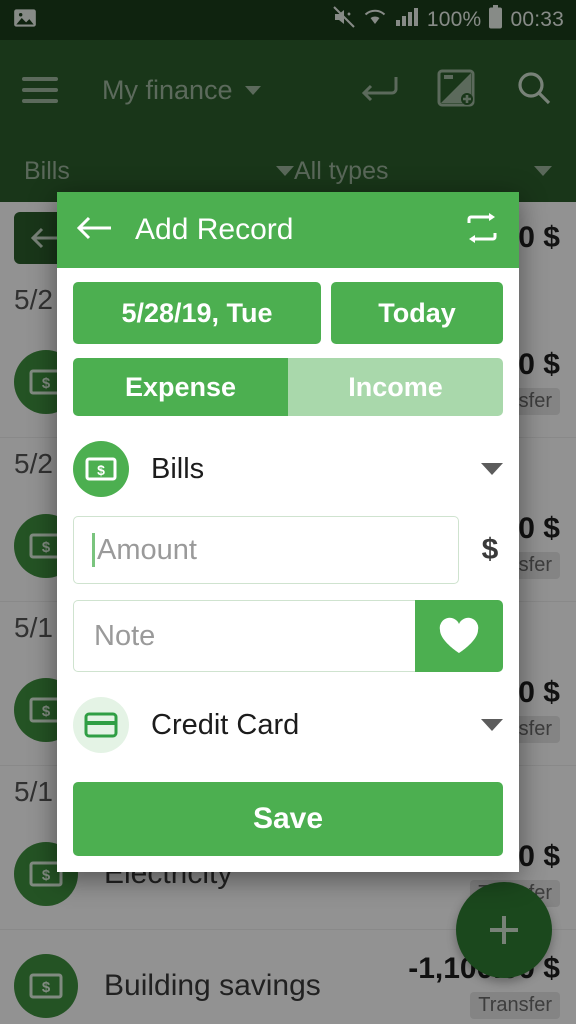  Describe the element at coordinates (490, 549) in the screenshot. I see `currency-symbol: $` at that location.